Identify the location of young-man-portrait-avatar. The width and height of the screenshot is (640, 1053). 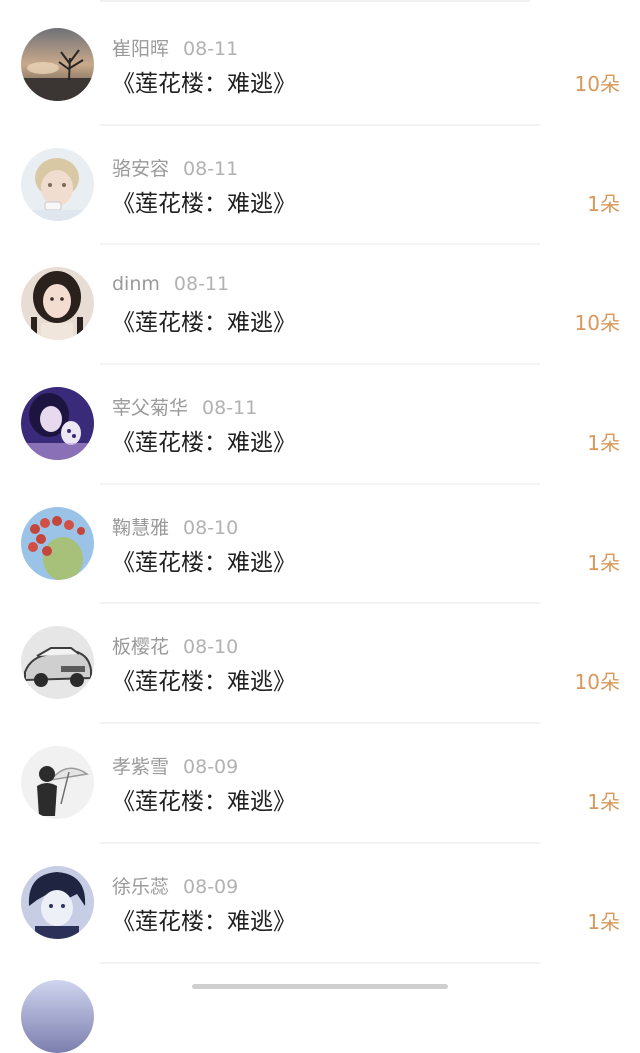
(57, 184).